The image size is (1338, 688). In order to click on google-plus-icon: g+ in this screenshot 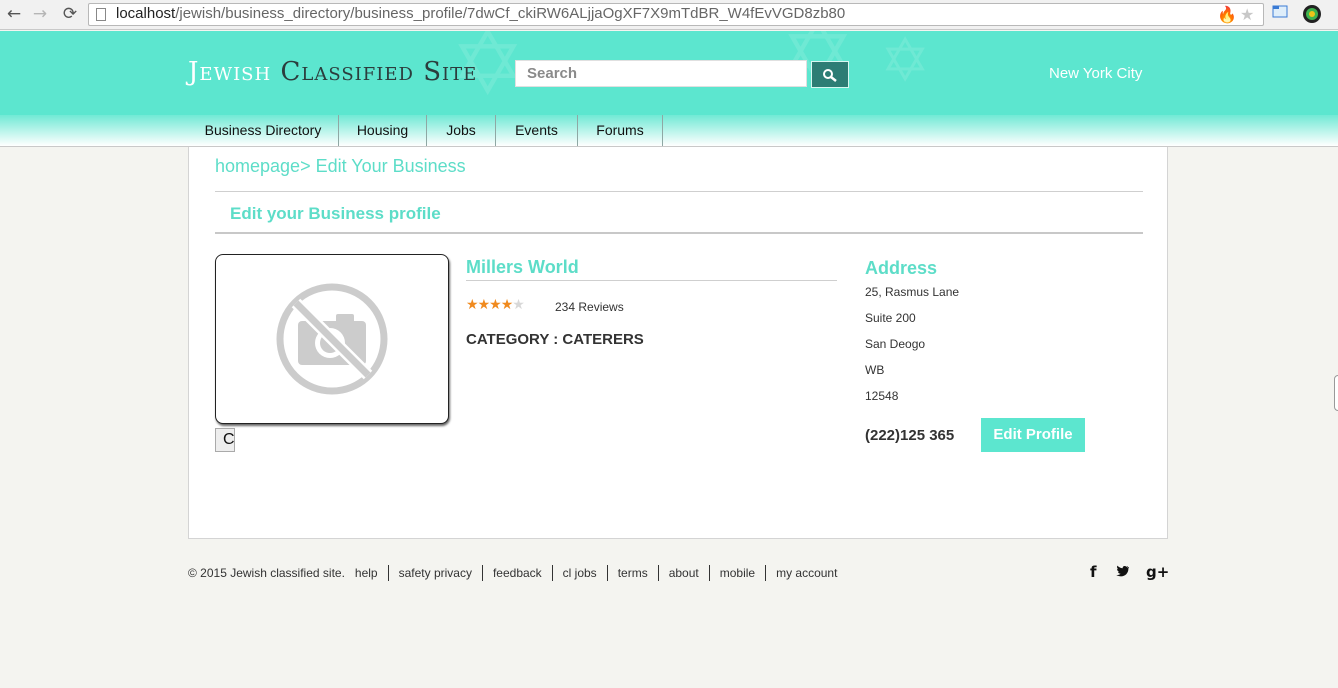, I will do `click(1157, 572)`.